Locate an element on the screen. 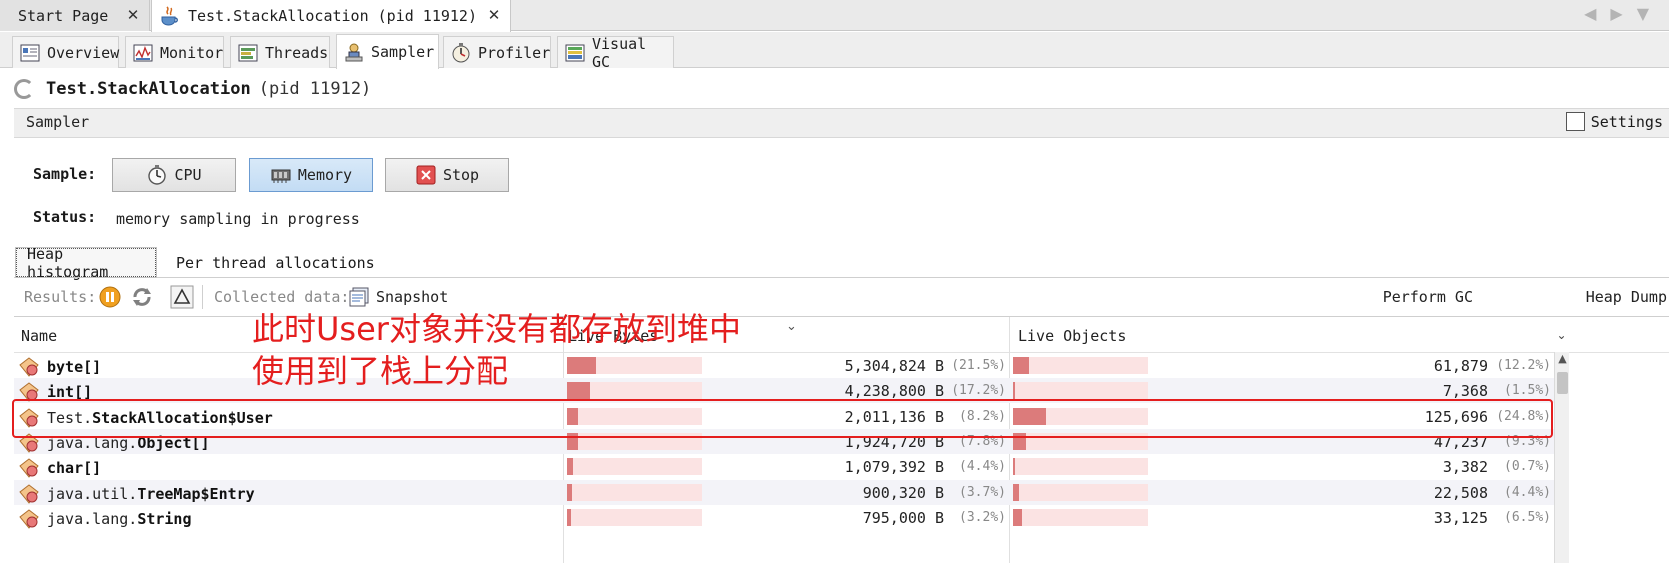  loading-spinner-icon is located at coordinates (24, 89).